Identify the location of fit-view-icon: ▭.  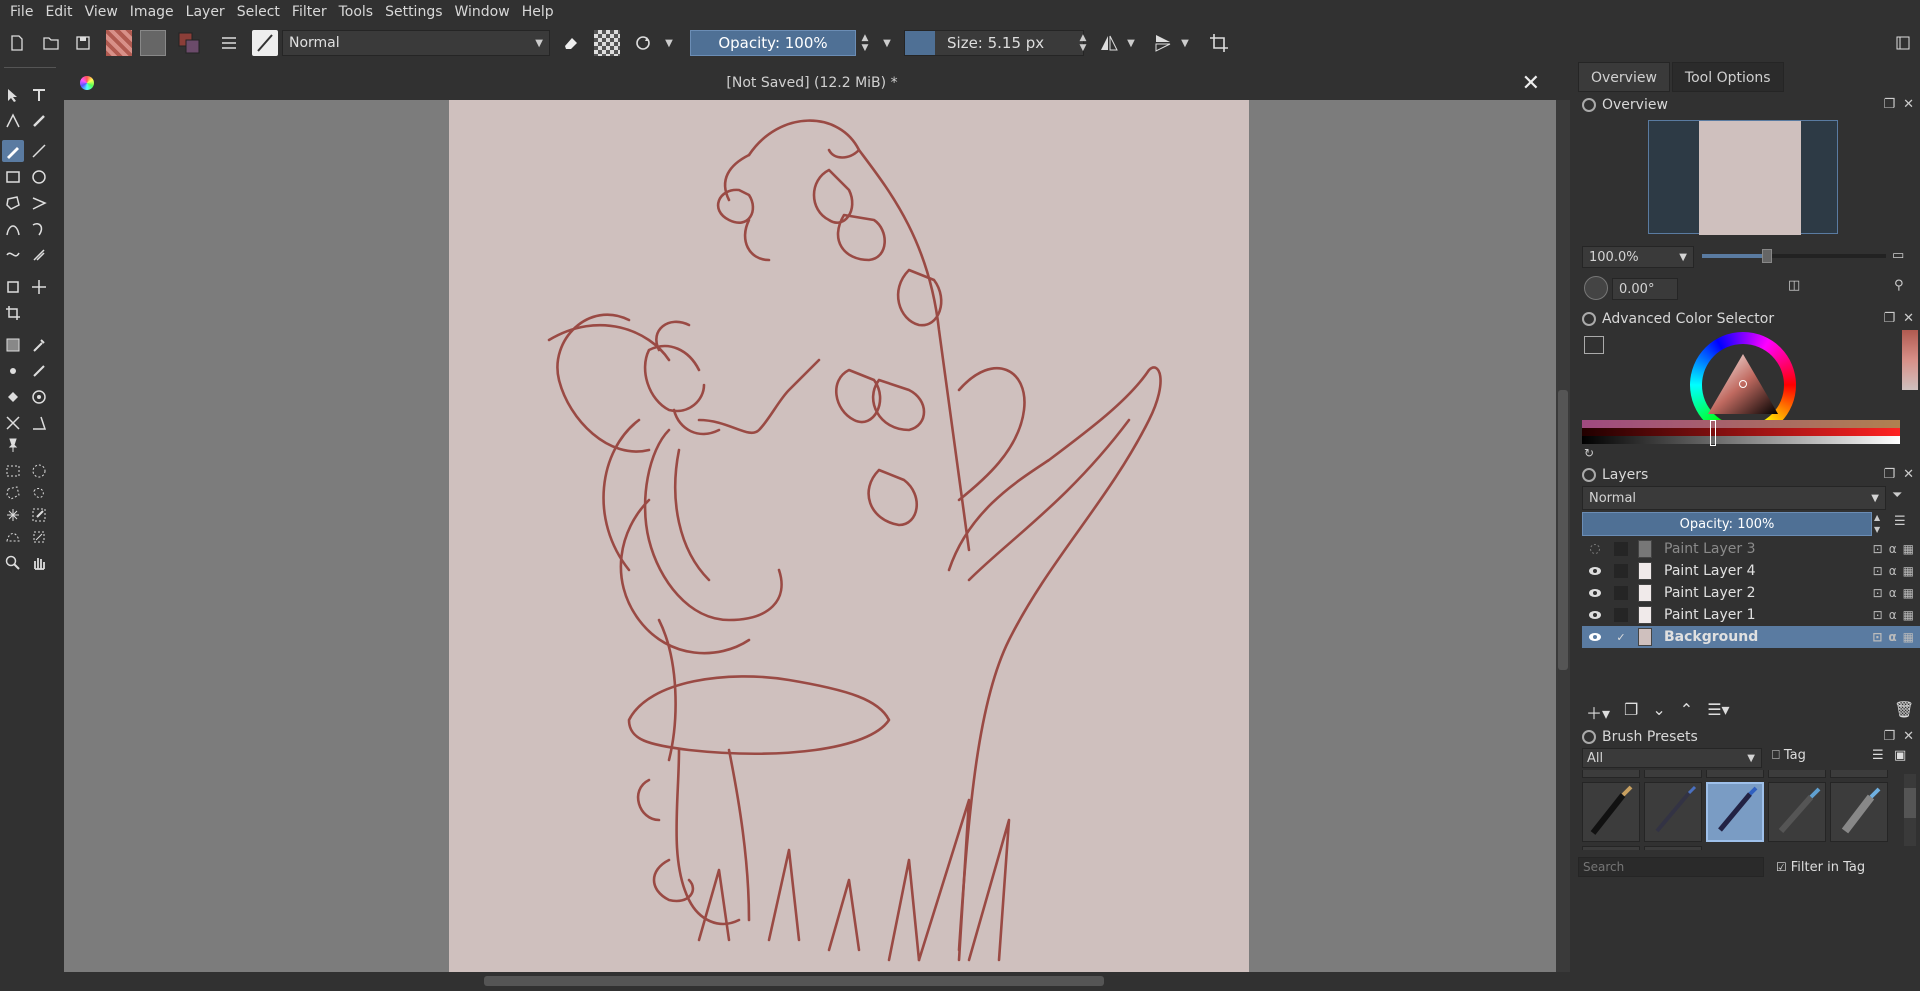
(1898, 255).